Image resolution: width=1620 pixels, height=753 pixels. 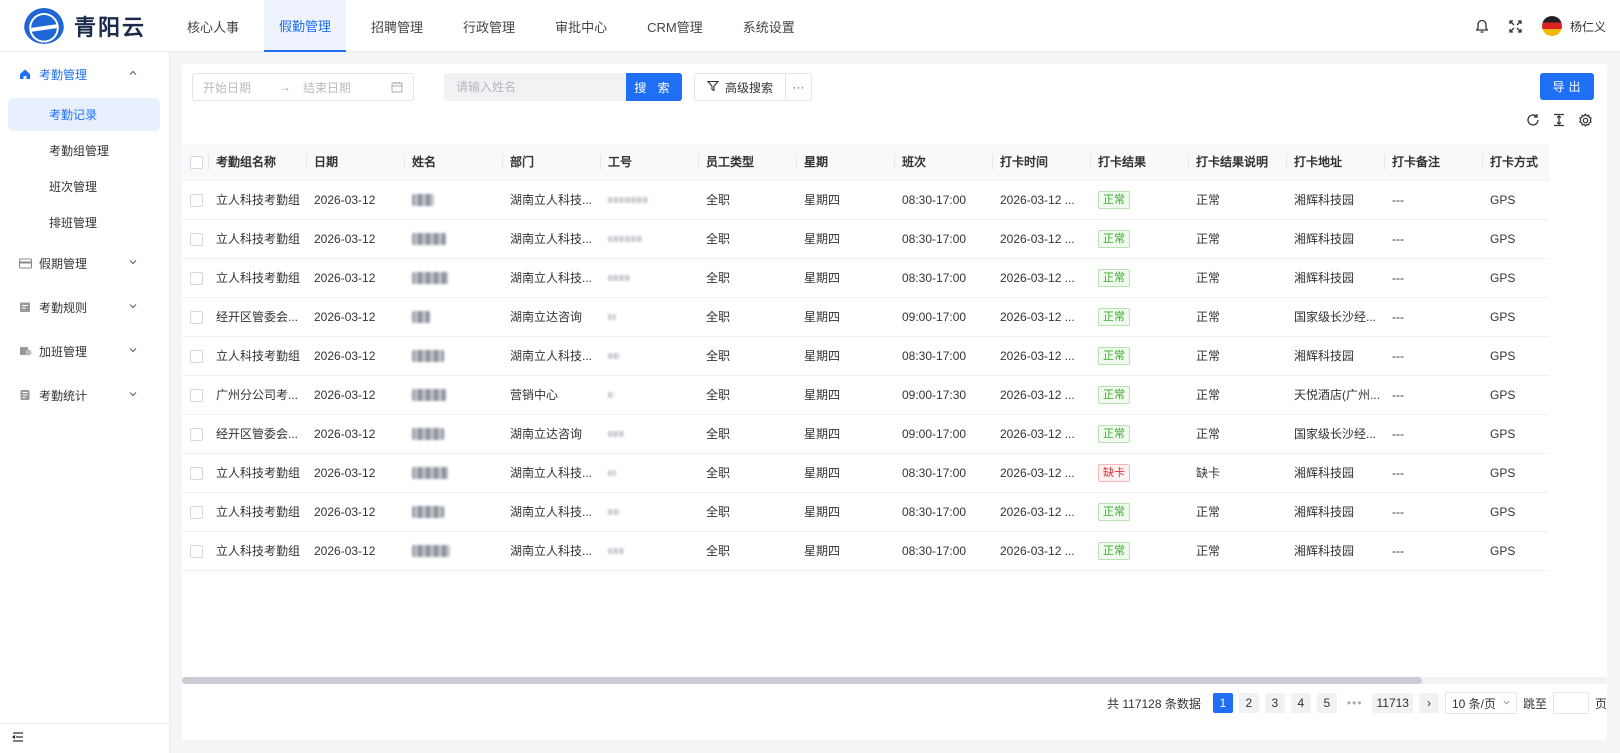 I want to click on stats-icon, so click(x=25, y=395).